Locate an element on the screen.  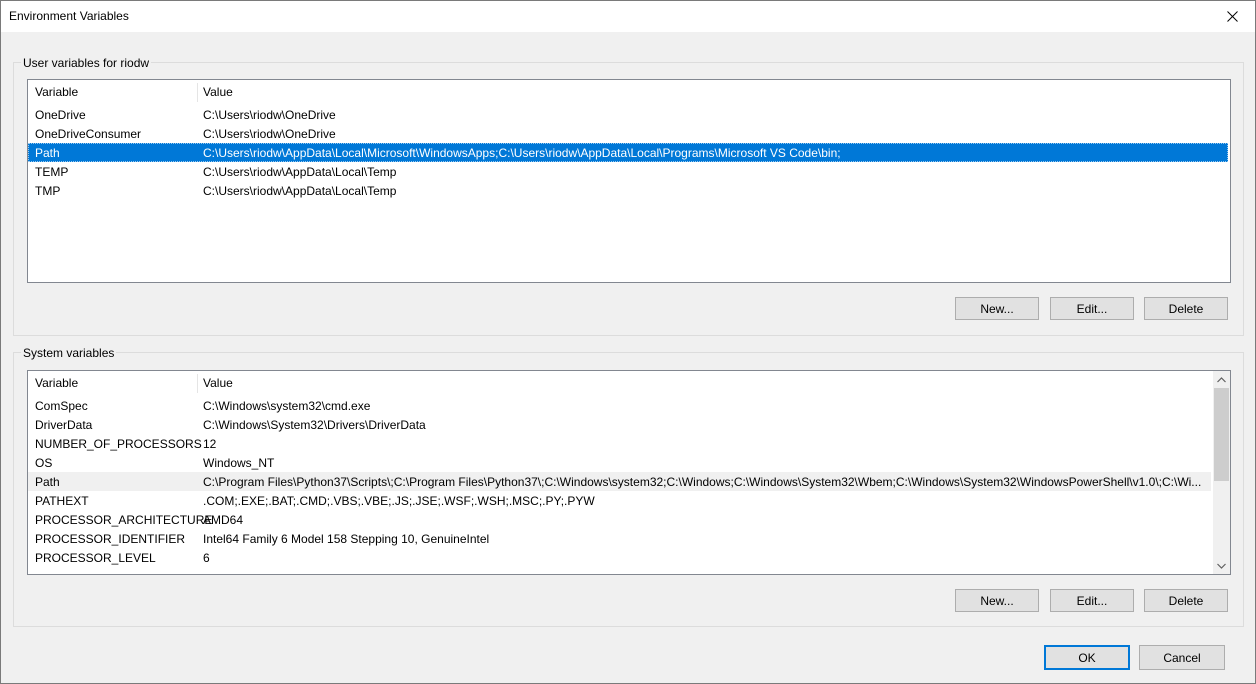
variable-name: PROCESSOR_LEVEL is located at coordinates (95, 558).